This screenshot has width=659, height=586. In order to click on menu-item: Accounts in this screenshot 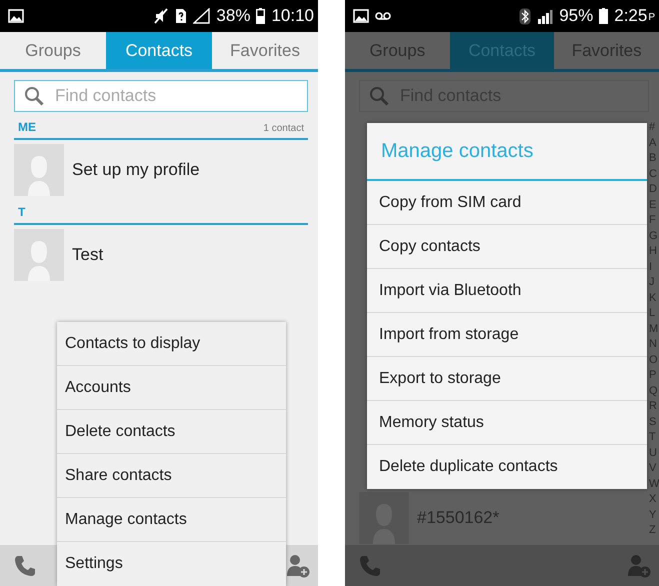, I will do `click(171, 388)`.